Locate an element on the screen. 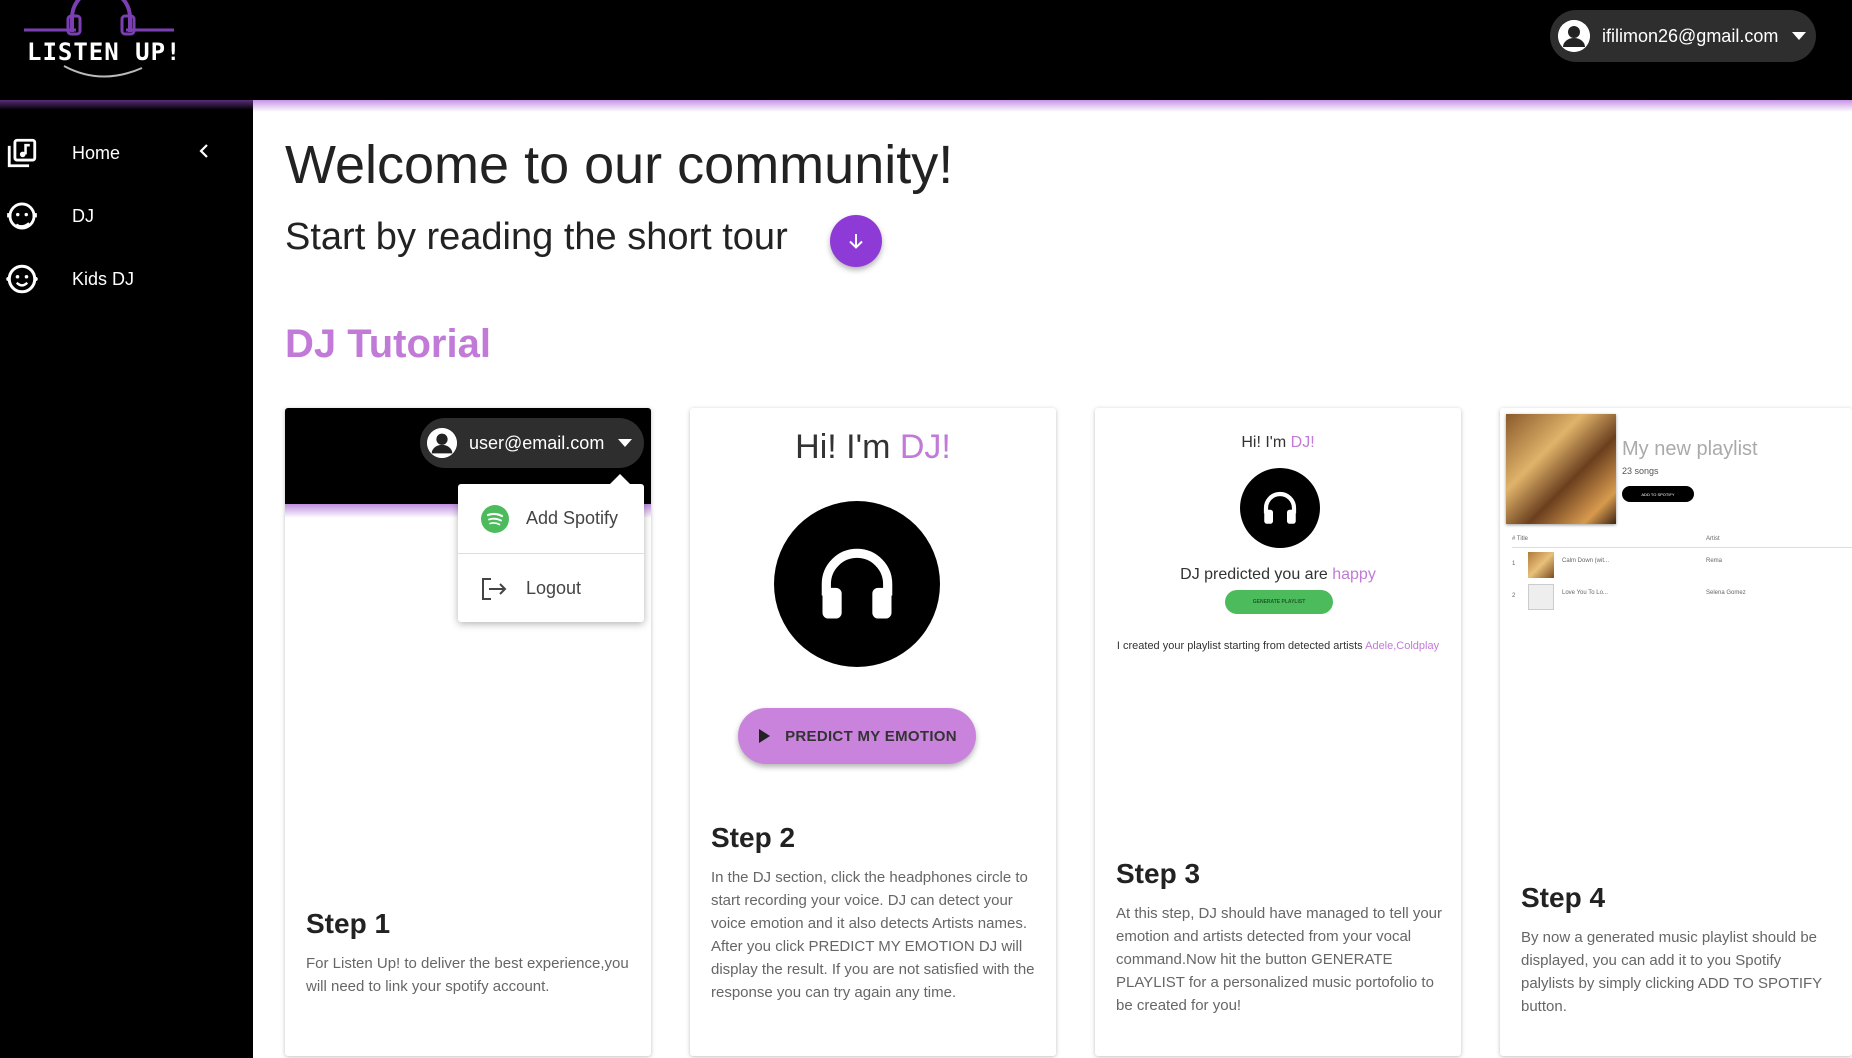 The width and height of the screenshot is (1852, 1058). logout-icon is located at coordinates (494, 588).